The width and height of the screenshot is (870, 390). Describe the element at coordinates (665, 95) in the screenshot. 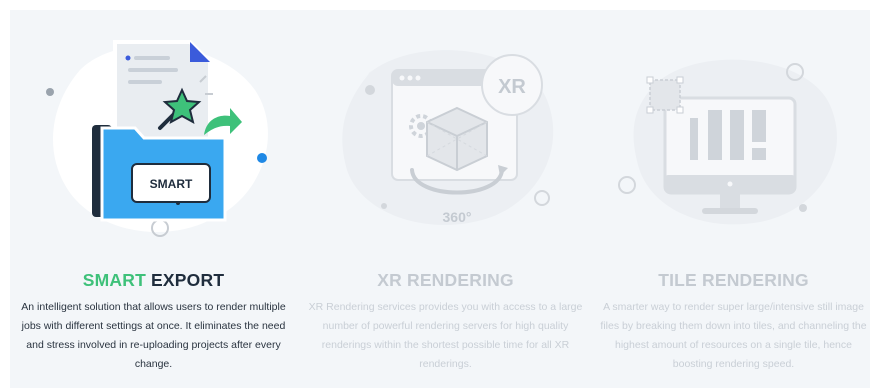

I see `selection-tile-icon` at that location.